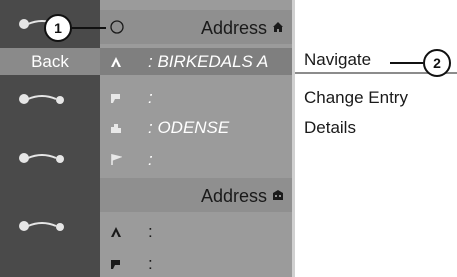 Image resolution: width=457 pixels, height=277 pixels. What do you see at coordinates (58, 28) in the screenshot?
I see `callout-1: 1` at bounding box center [58, 28].